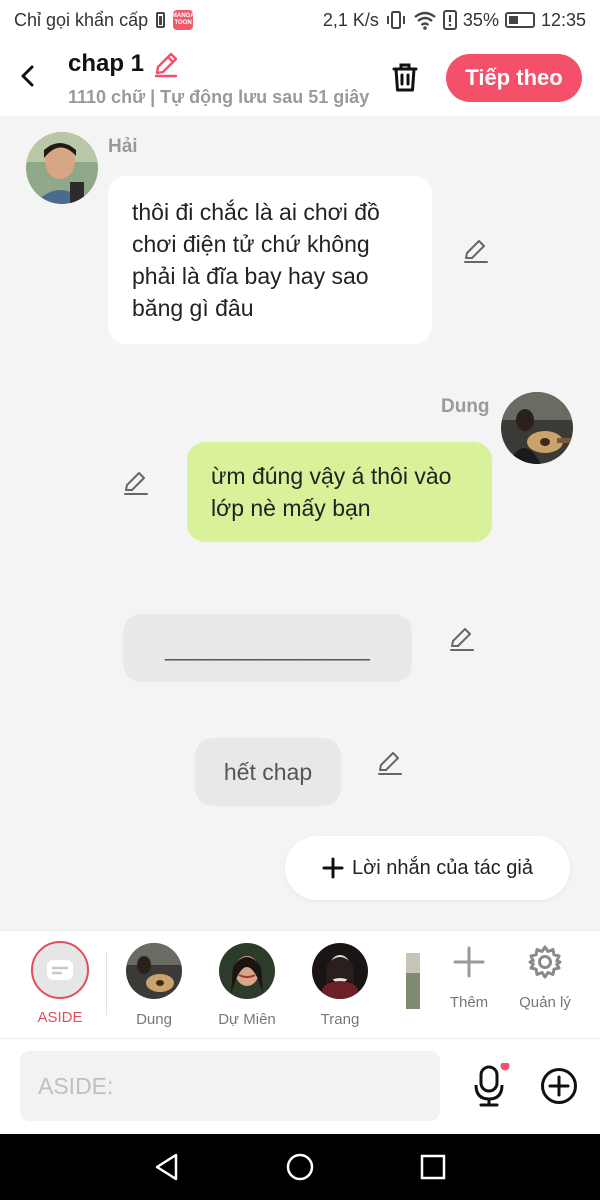 This screenshot has height=1200, width=600. I want to click on nav-back-icon, so click(167, 1167).